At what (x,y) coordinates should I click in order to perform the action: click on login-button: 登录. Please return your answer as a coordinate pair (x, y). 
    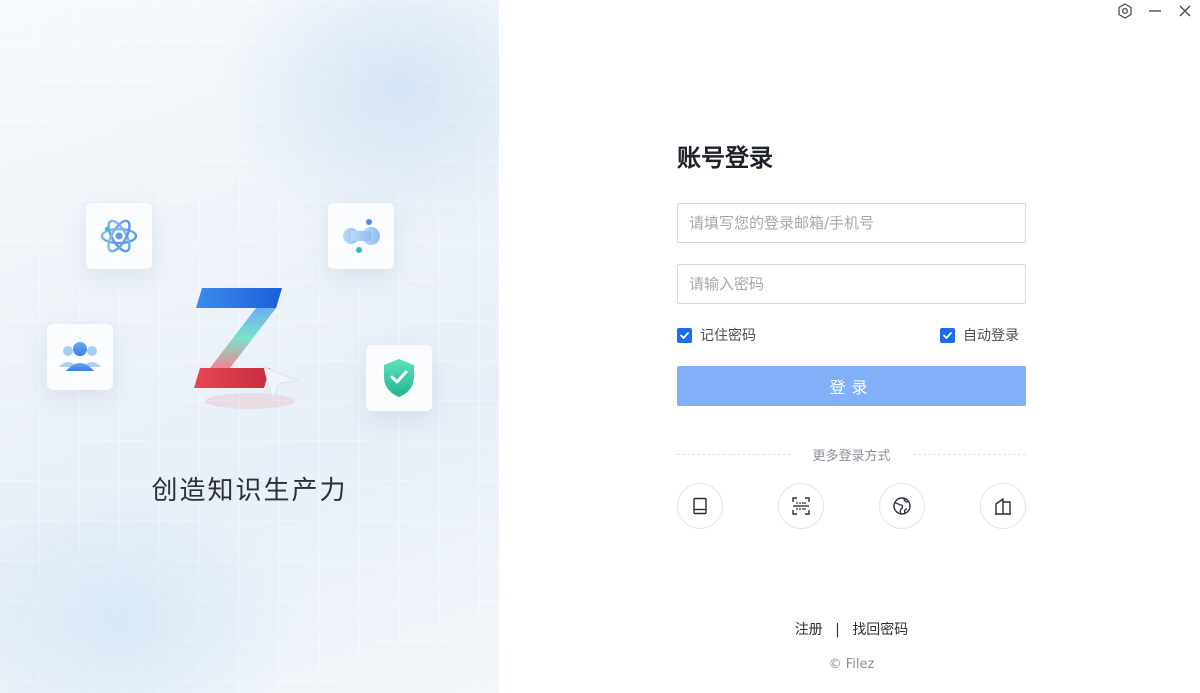
    Looking at the image, I should click on (851, 386).